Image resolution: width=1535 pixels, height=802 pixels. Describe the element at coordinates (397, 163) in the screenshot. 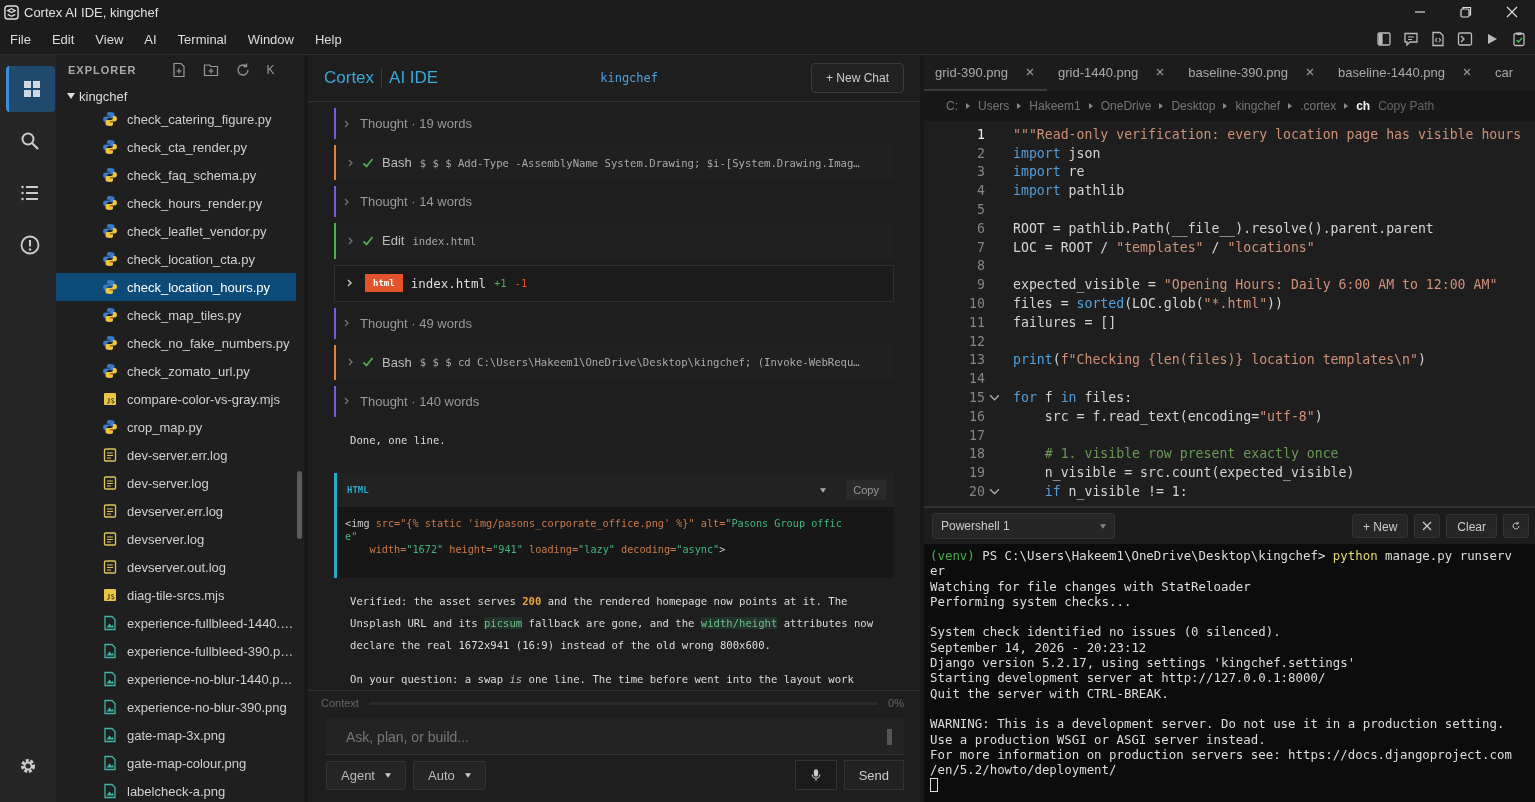

I see `tool-name: Bash` at that location.